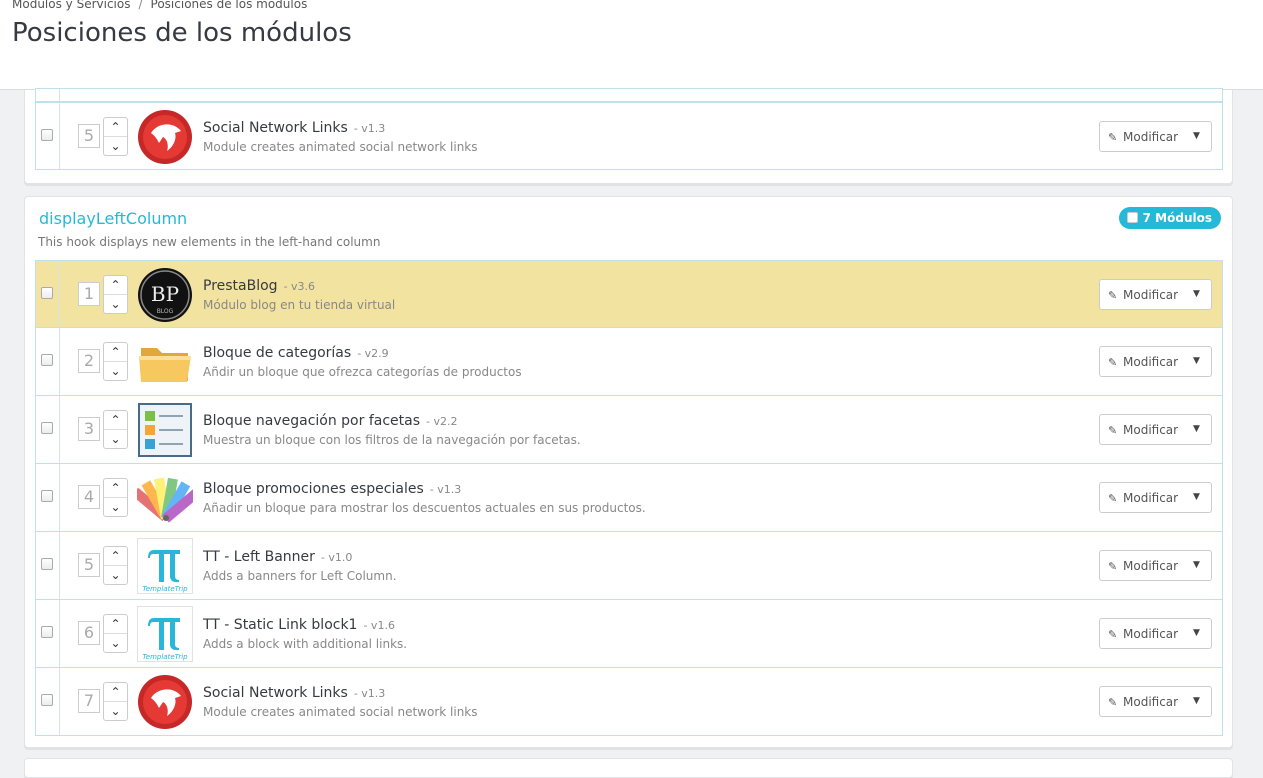 This screenshot has width=1263, height=778. I want to click on breadcrumb-parent: Módulos y Servicios, so click(71, 5).